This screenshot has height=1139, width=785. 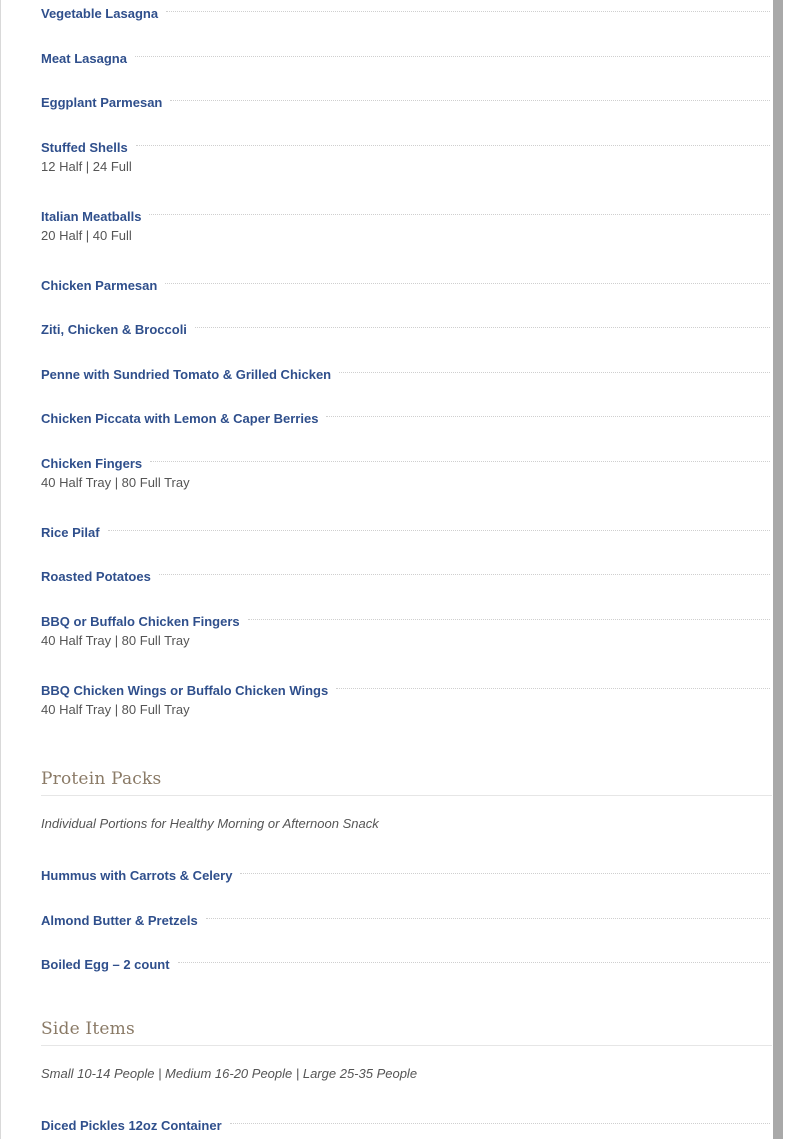 I want to click on menu-item: Chicken Parmesan, so click(x=405, y=280).